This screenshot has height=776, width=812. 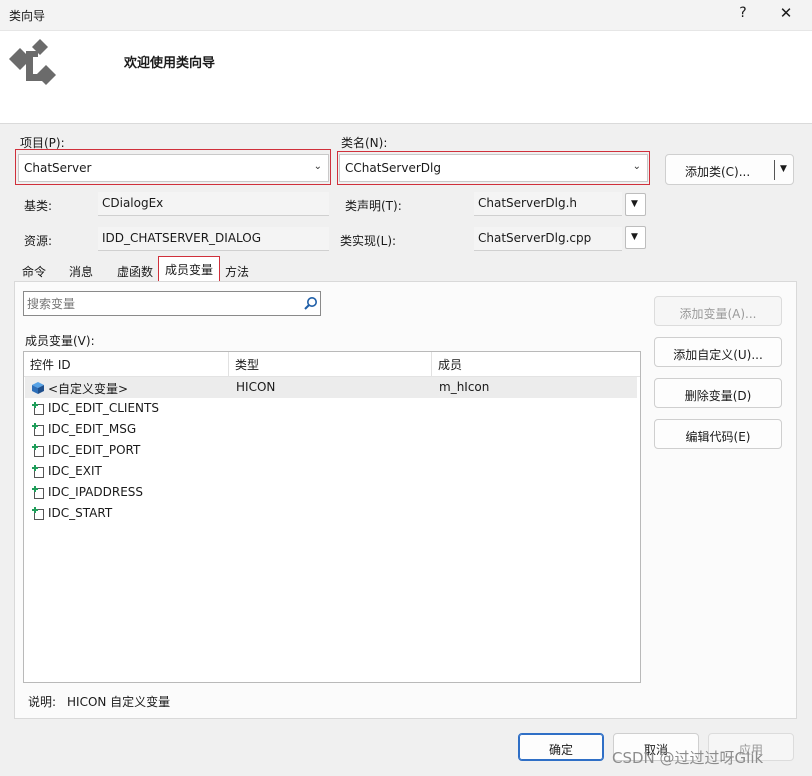 What do you see at coordinates (406, 15) in the screenshot?
I see `title-bar: 类向导 ? ✕` at bounding box center [406, 15].